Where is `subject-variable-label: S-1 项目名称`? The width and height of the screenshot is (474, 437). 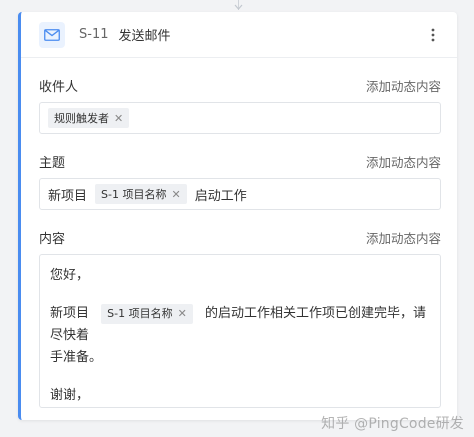
subject-variable-label: S-1 项目名称 is located at coordinates (134, 194).